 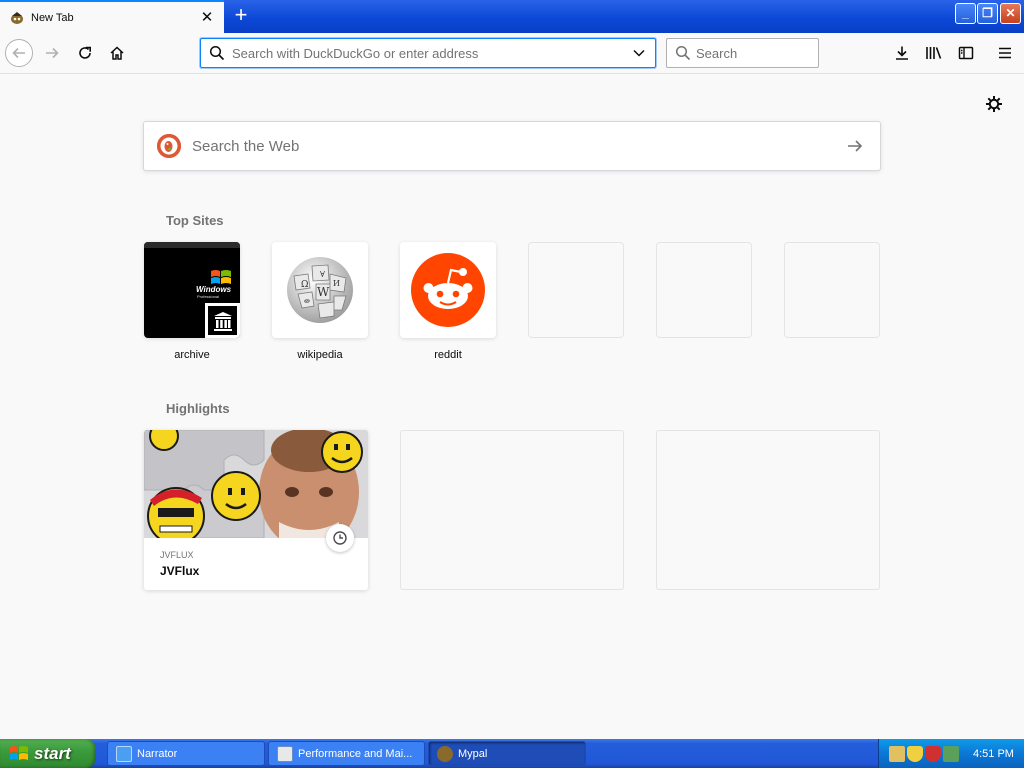 I want to click on top-site-archive: Windows Professional archive, so click(x=192, y=301).